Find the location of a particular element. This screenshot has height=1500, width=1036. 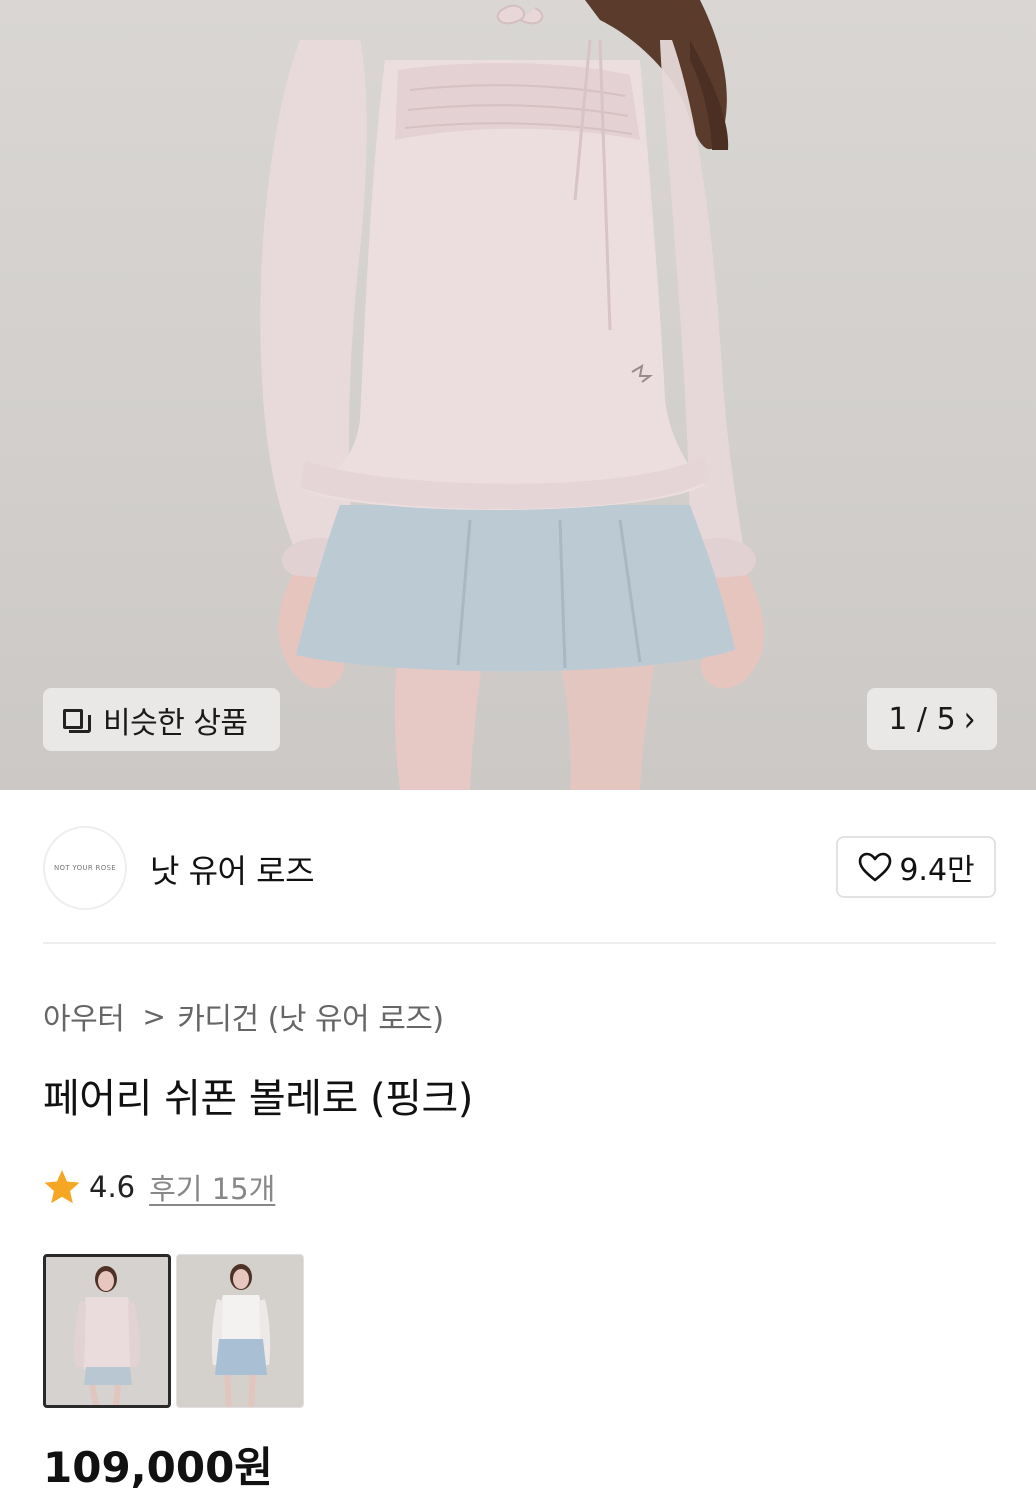

review-count-link: 후기 15개 is located at coordinates (212, 1187).